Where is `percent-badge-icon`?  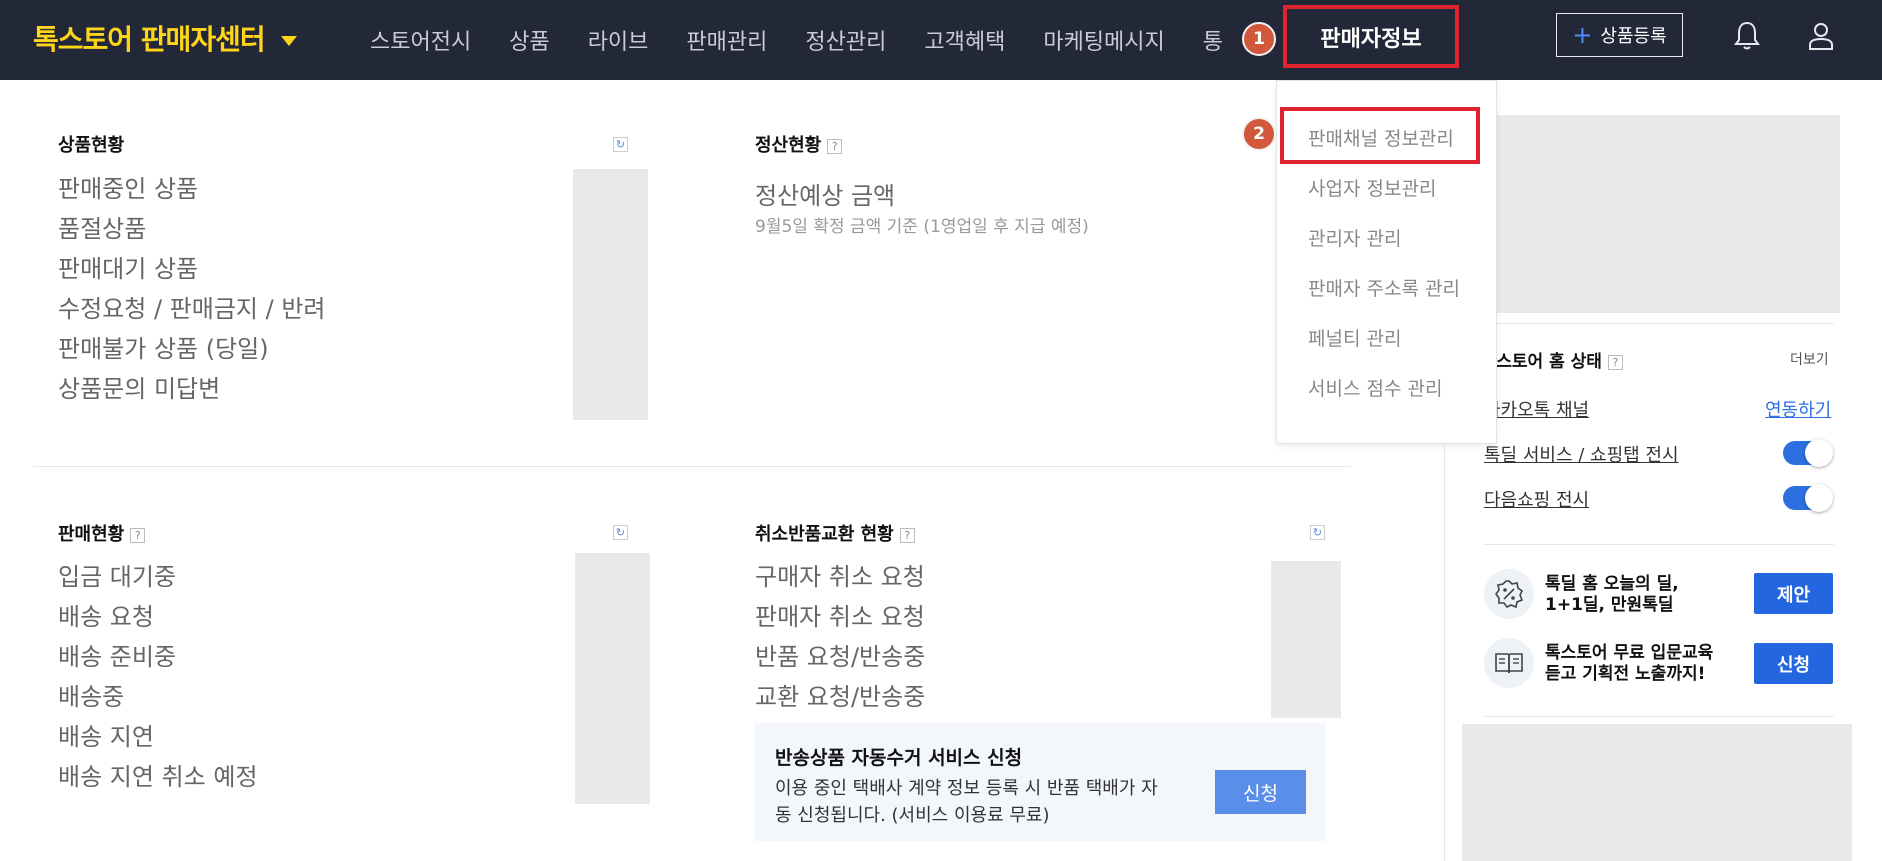
percent-badge-icon is located at coordinates (1509, 594).